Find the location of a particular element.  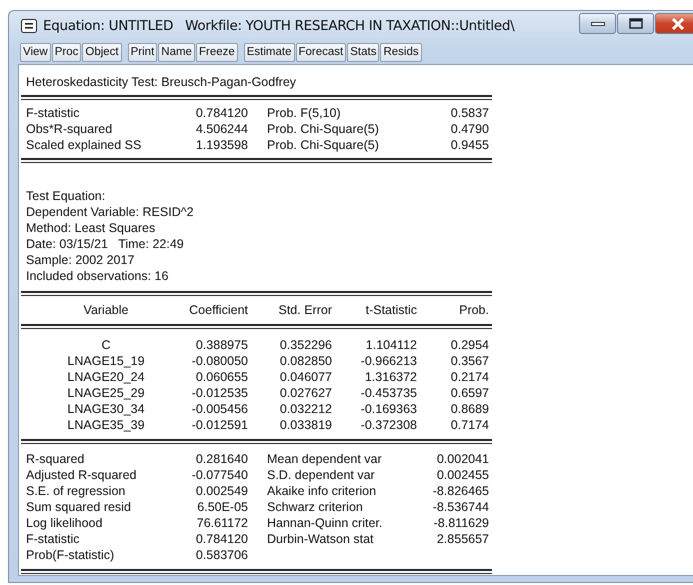

table-cell-text: 0.2954 is located at coordinates (469, 345).